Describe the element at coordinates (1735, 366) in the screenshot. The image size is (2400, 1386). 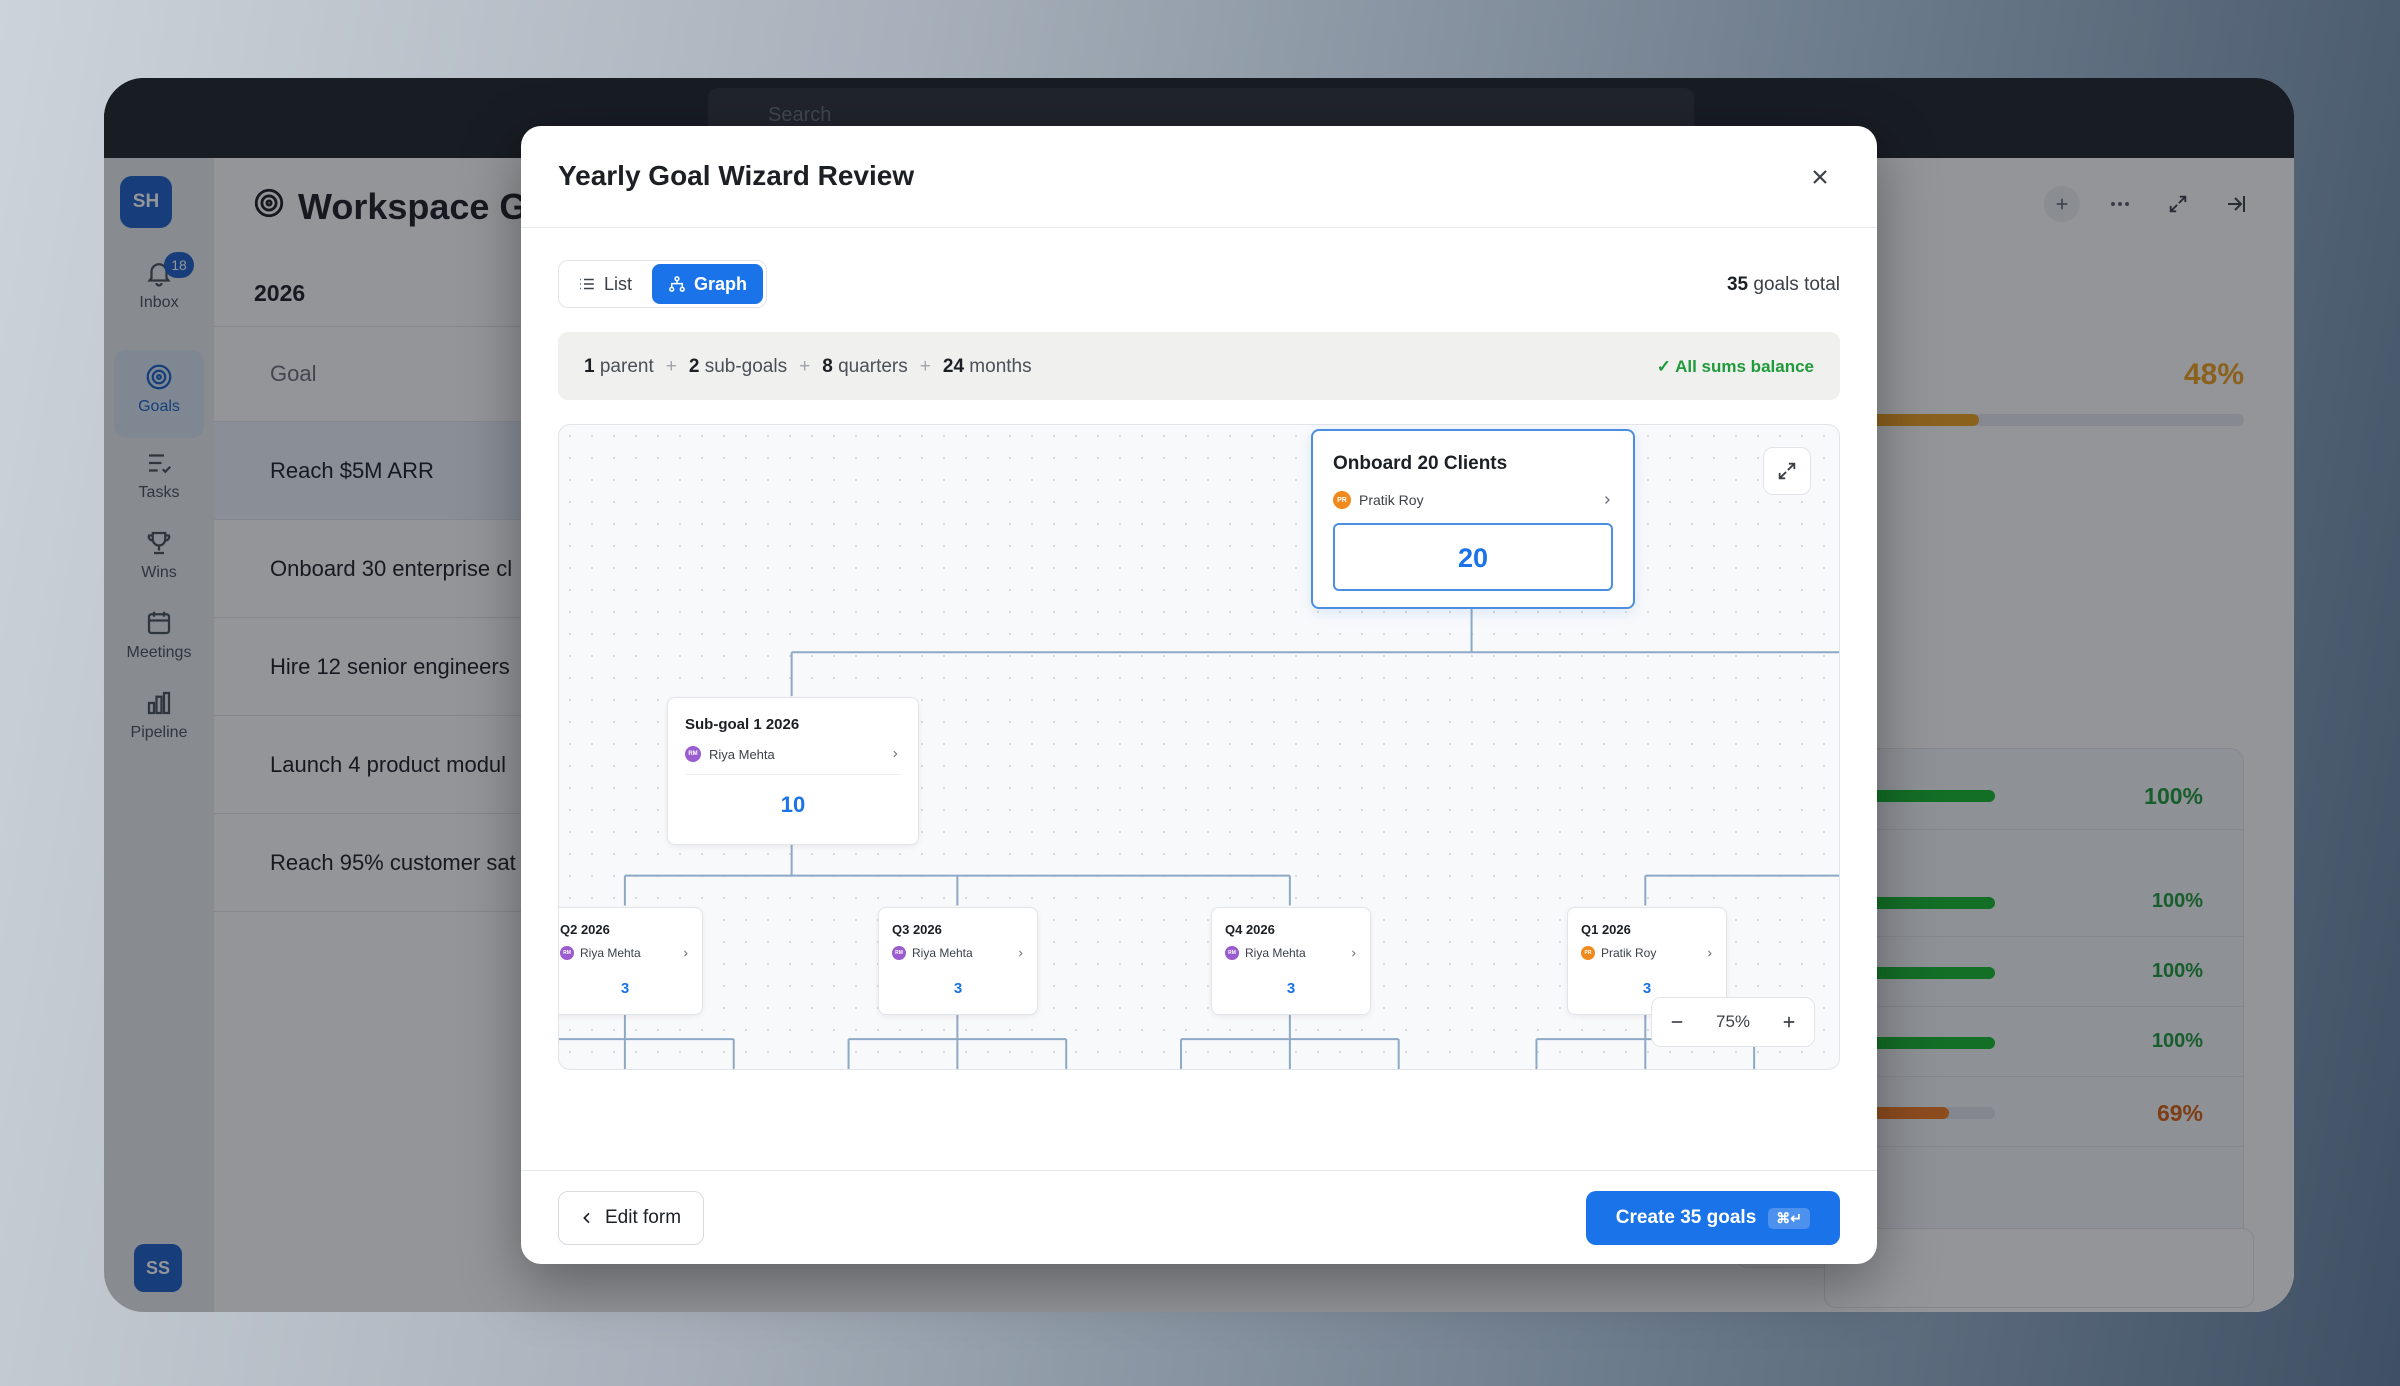
I see `balance-status: ✓ All sums balance` at that location.